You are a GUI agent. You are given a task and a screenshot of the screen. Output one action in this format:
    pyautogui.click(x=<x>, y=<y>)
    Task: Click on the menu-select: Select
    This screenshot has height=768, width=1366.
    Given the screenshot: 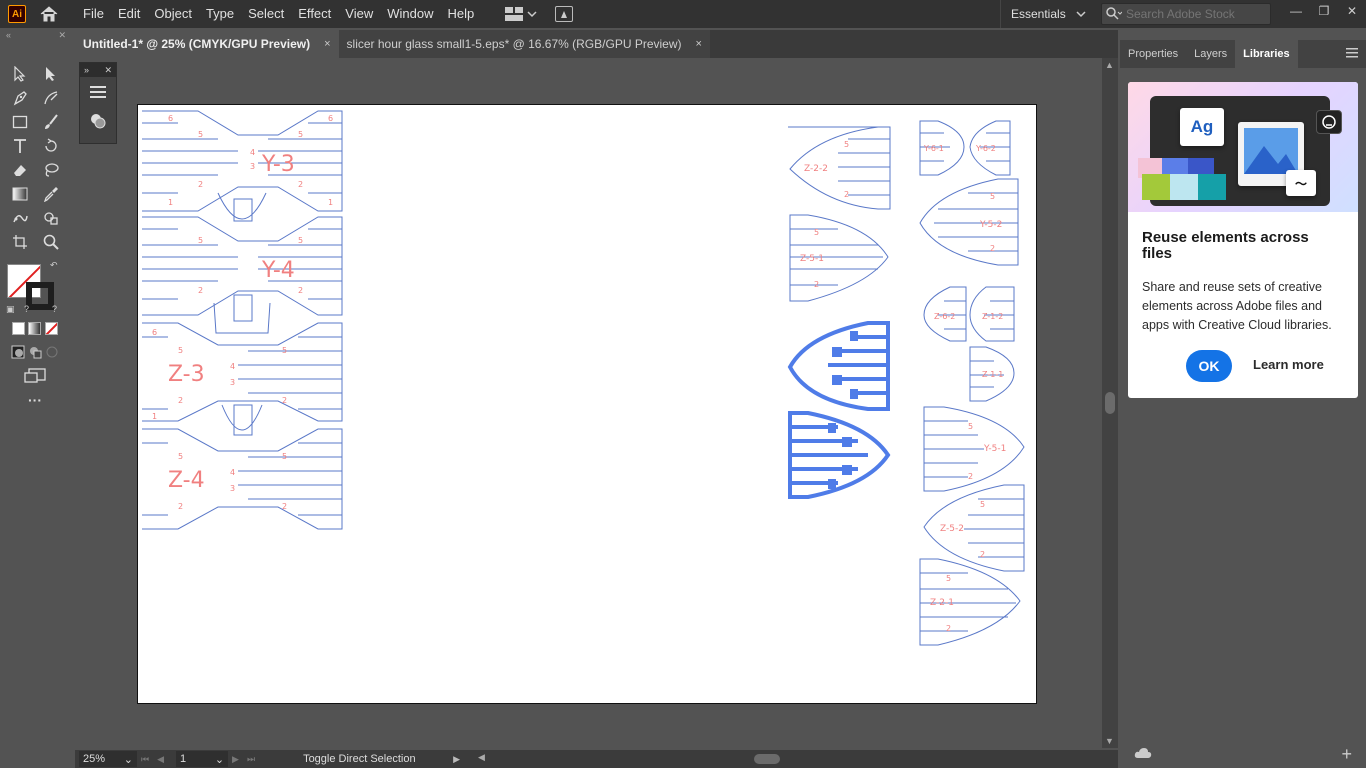 What is the action you would take?
    pyautogui.click(x=266, y=14)
    